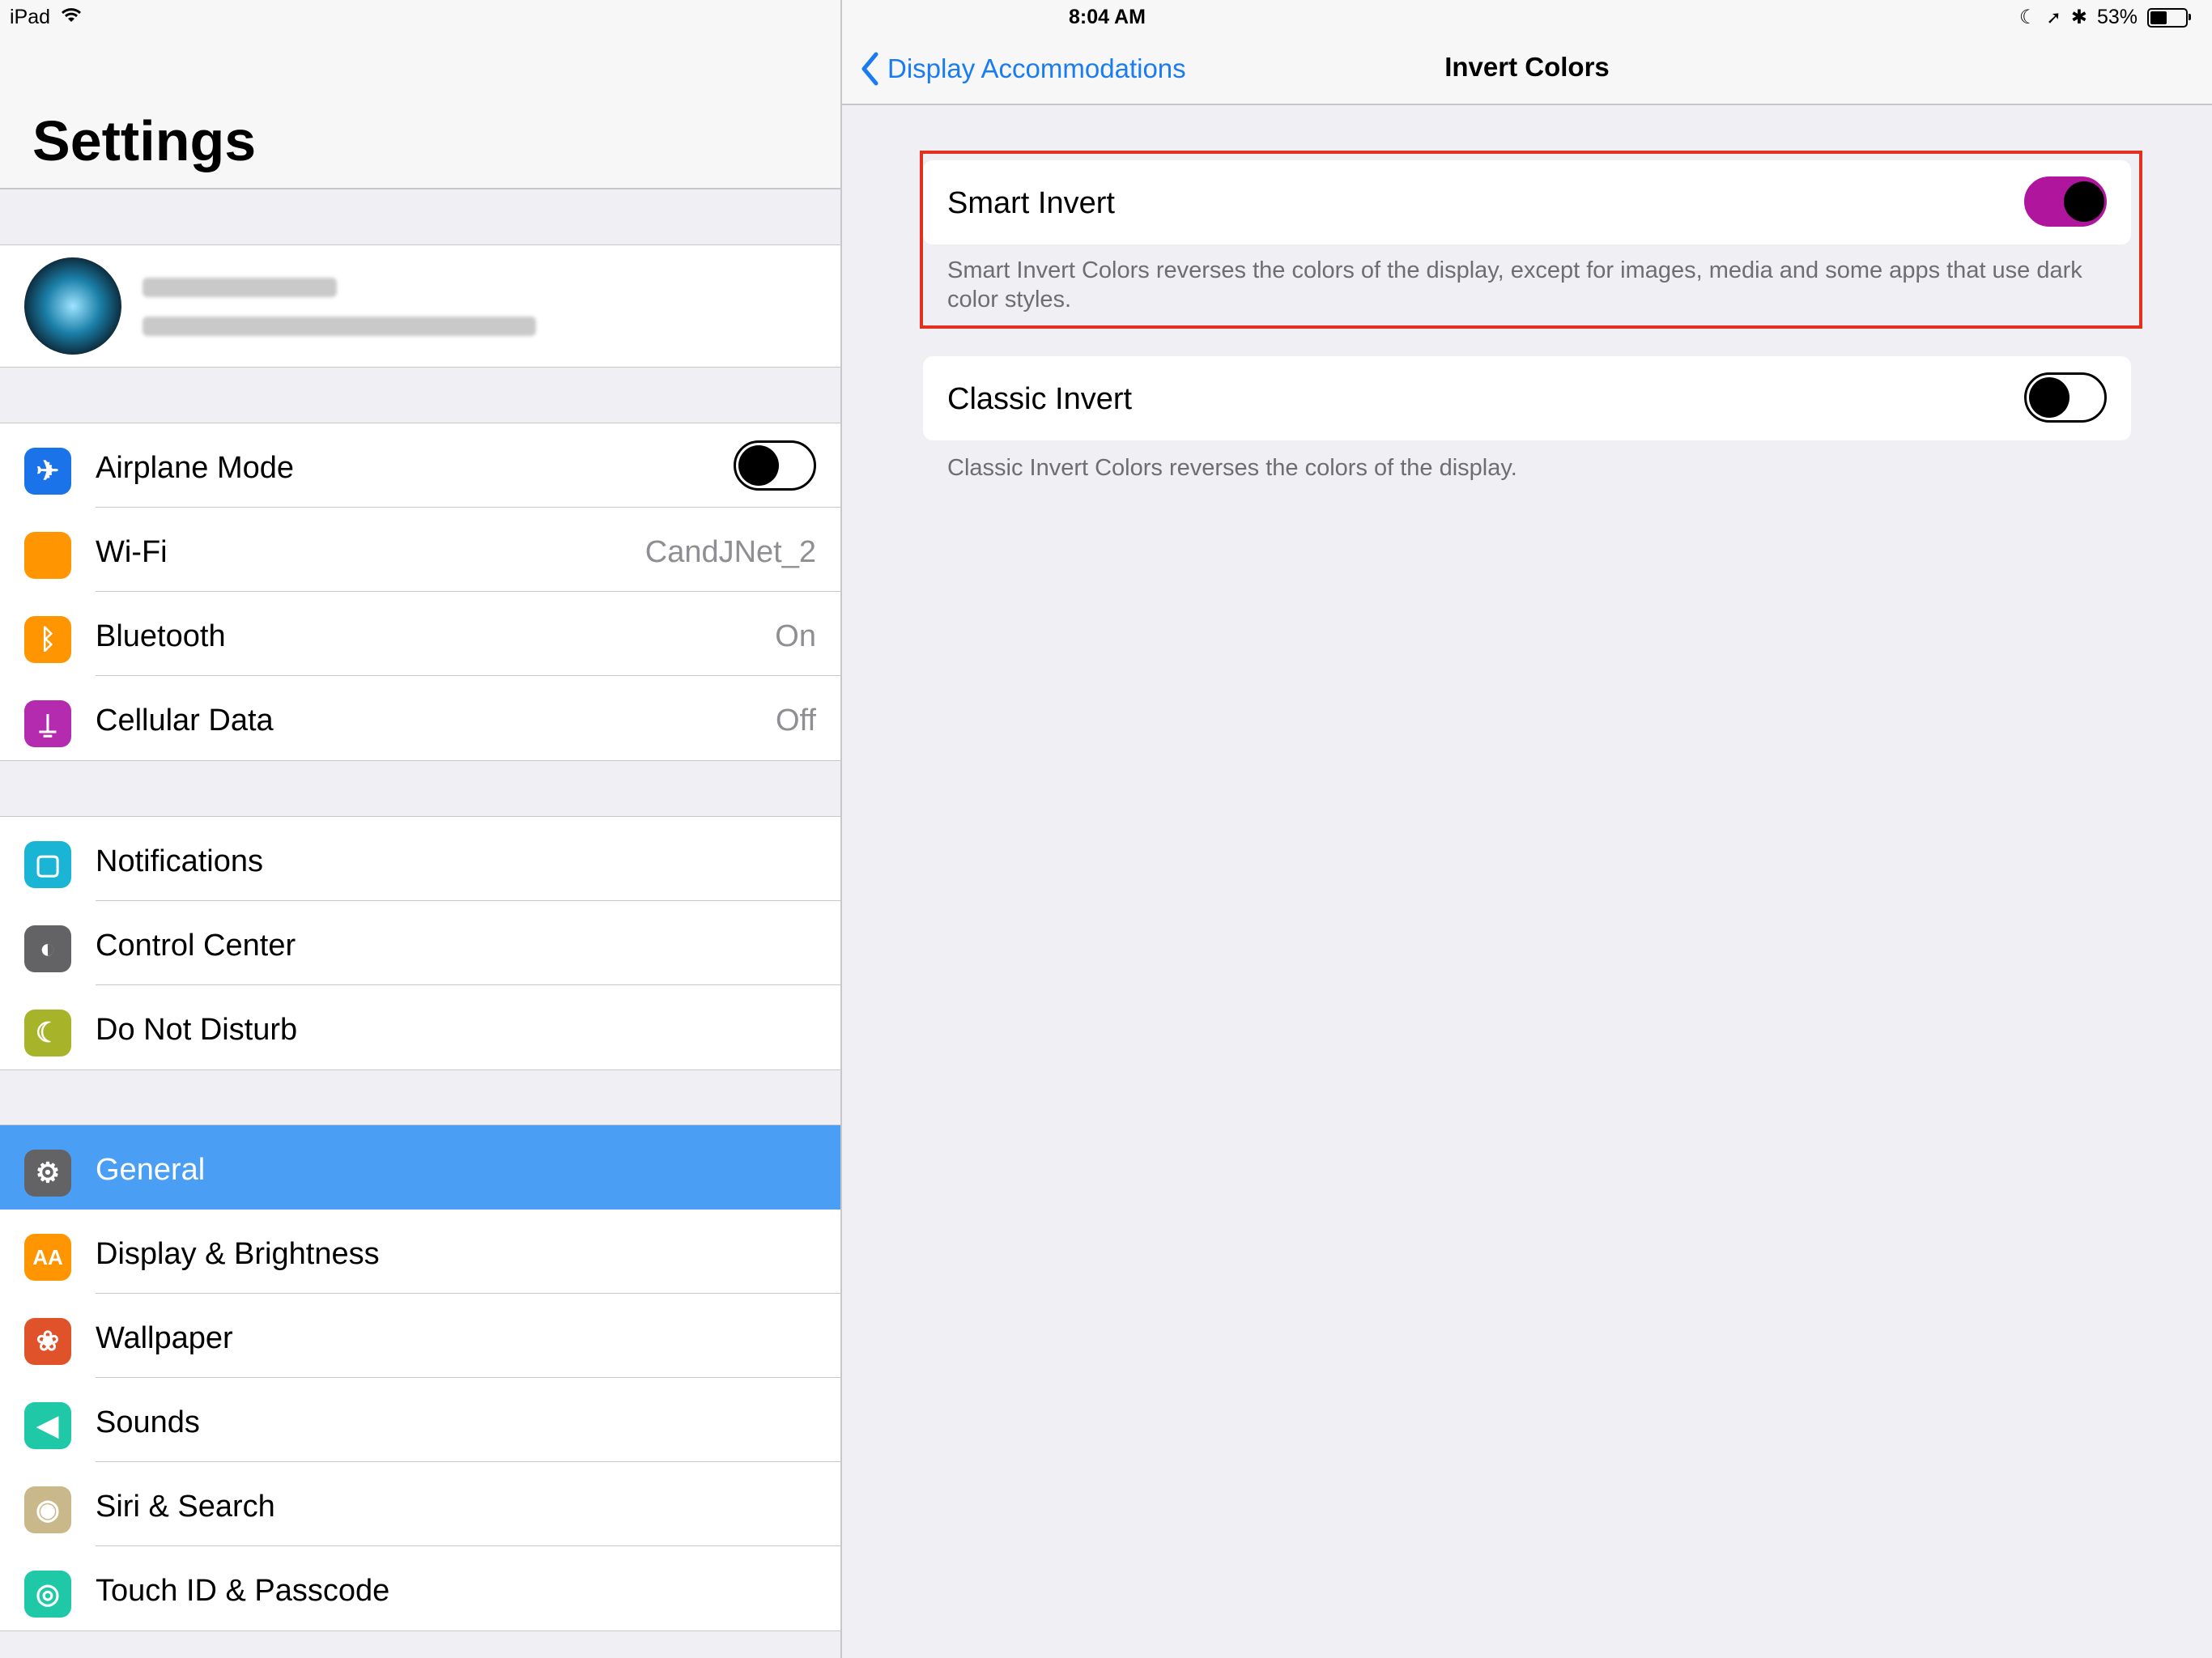 The width and height of the screenshot is (2212, 1658). Describe the element at coordinates (185, 721) in the screenshot. I see `sidebar-item-label: Cellular Data` at that location.